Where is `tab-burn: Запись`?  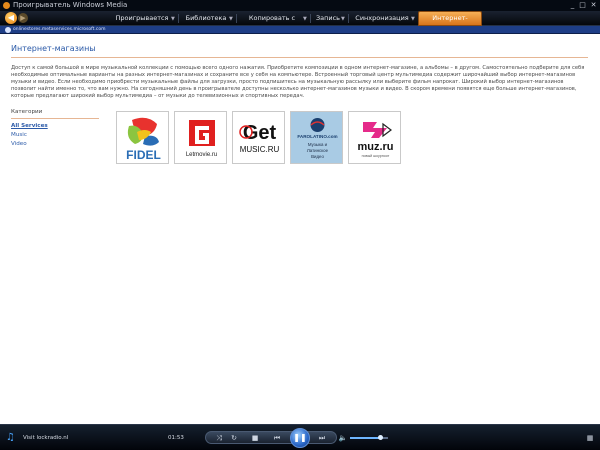 tab-burn: Запись is located at coordinates (328, 18).